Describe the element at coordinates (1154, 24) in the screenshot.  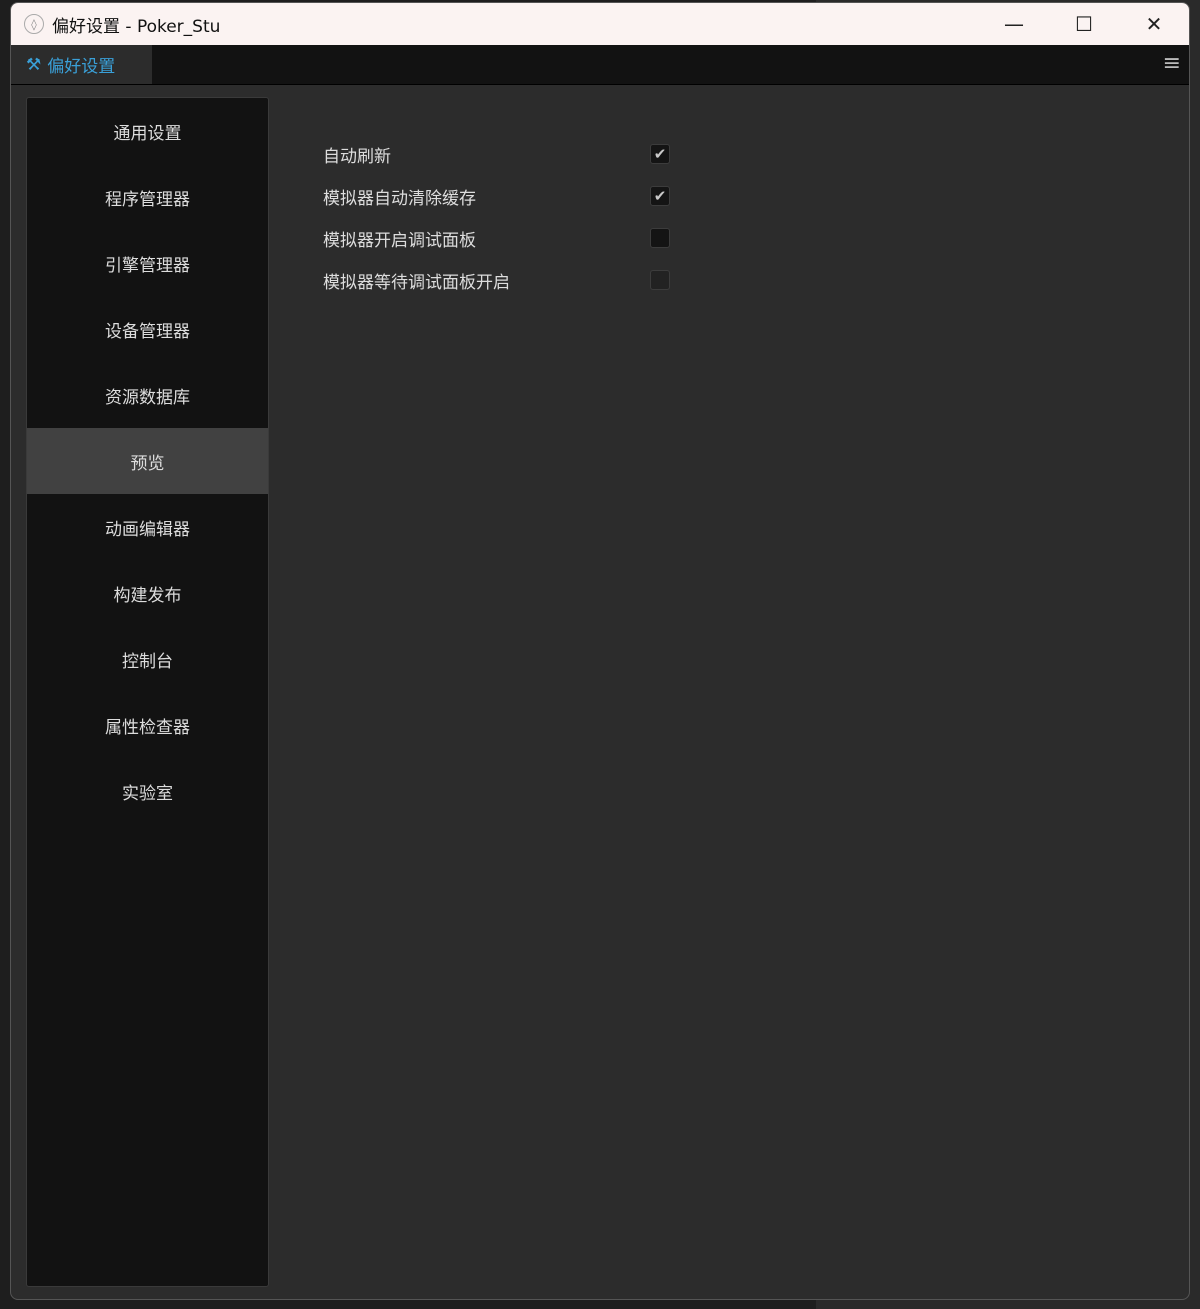
I see `close-button: ✕` at that location.